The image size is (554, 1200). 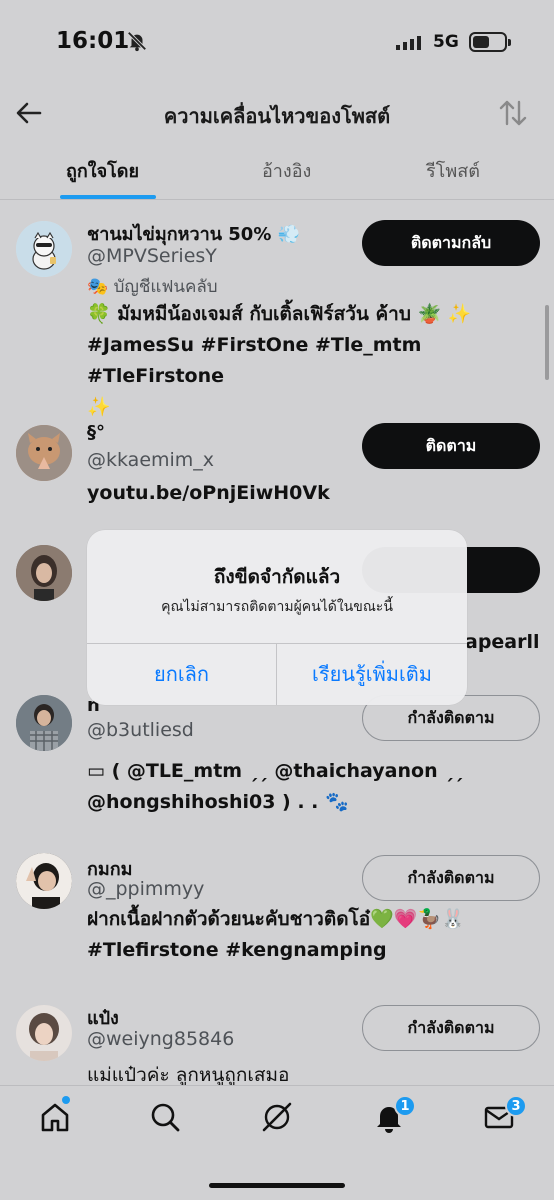 I want to click on user-handle: @MPVSeriesY, so click(x=152, y=256).